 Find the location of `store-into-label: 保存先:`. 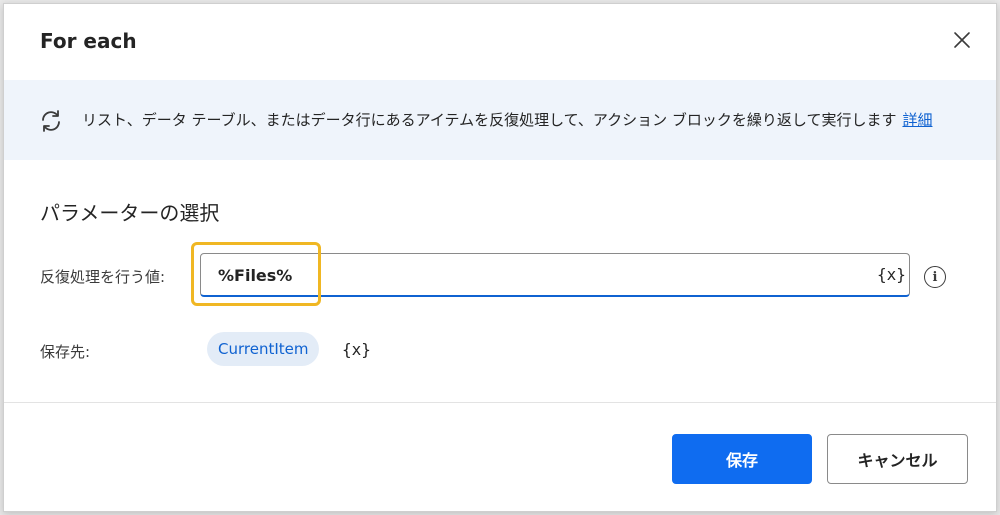

store-into-label: 保存先: is located at coordinates (65, 352).